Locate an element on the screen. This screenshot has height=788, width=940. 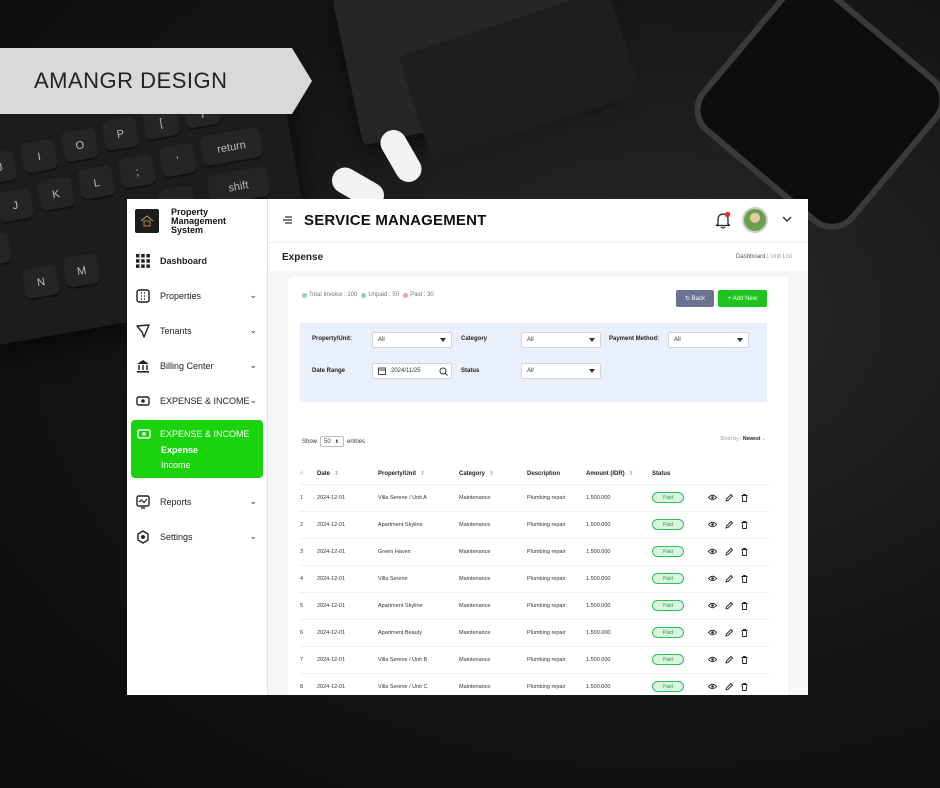
back-button: ↻ Back is located at coordinates (695, 298).